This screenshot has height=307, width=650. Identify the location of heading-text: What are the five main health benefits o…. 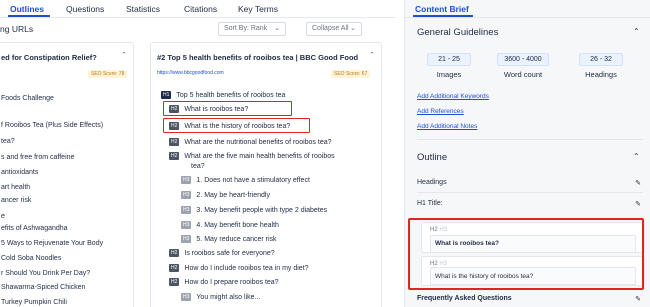
(259, 156).